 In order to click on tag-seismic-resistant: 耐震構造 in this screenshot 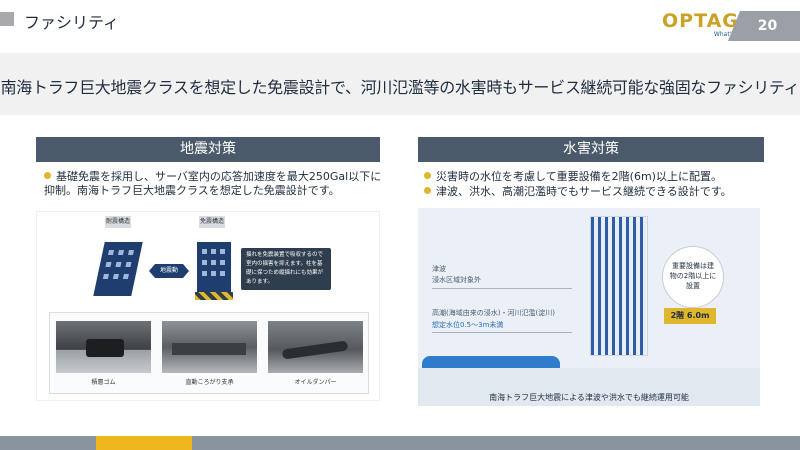, I will do `click(118, 222)`.